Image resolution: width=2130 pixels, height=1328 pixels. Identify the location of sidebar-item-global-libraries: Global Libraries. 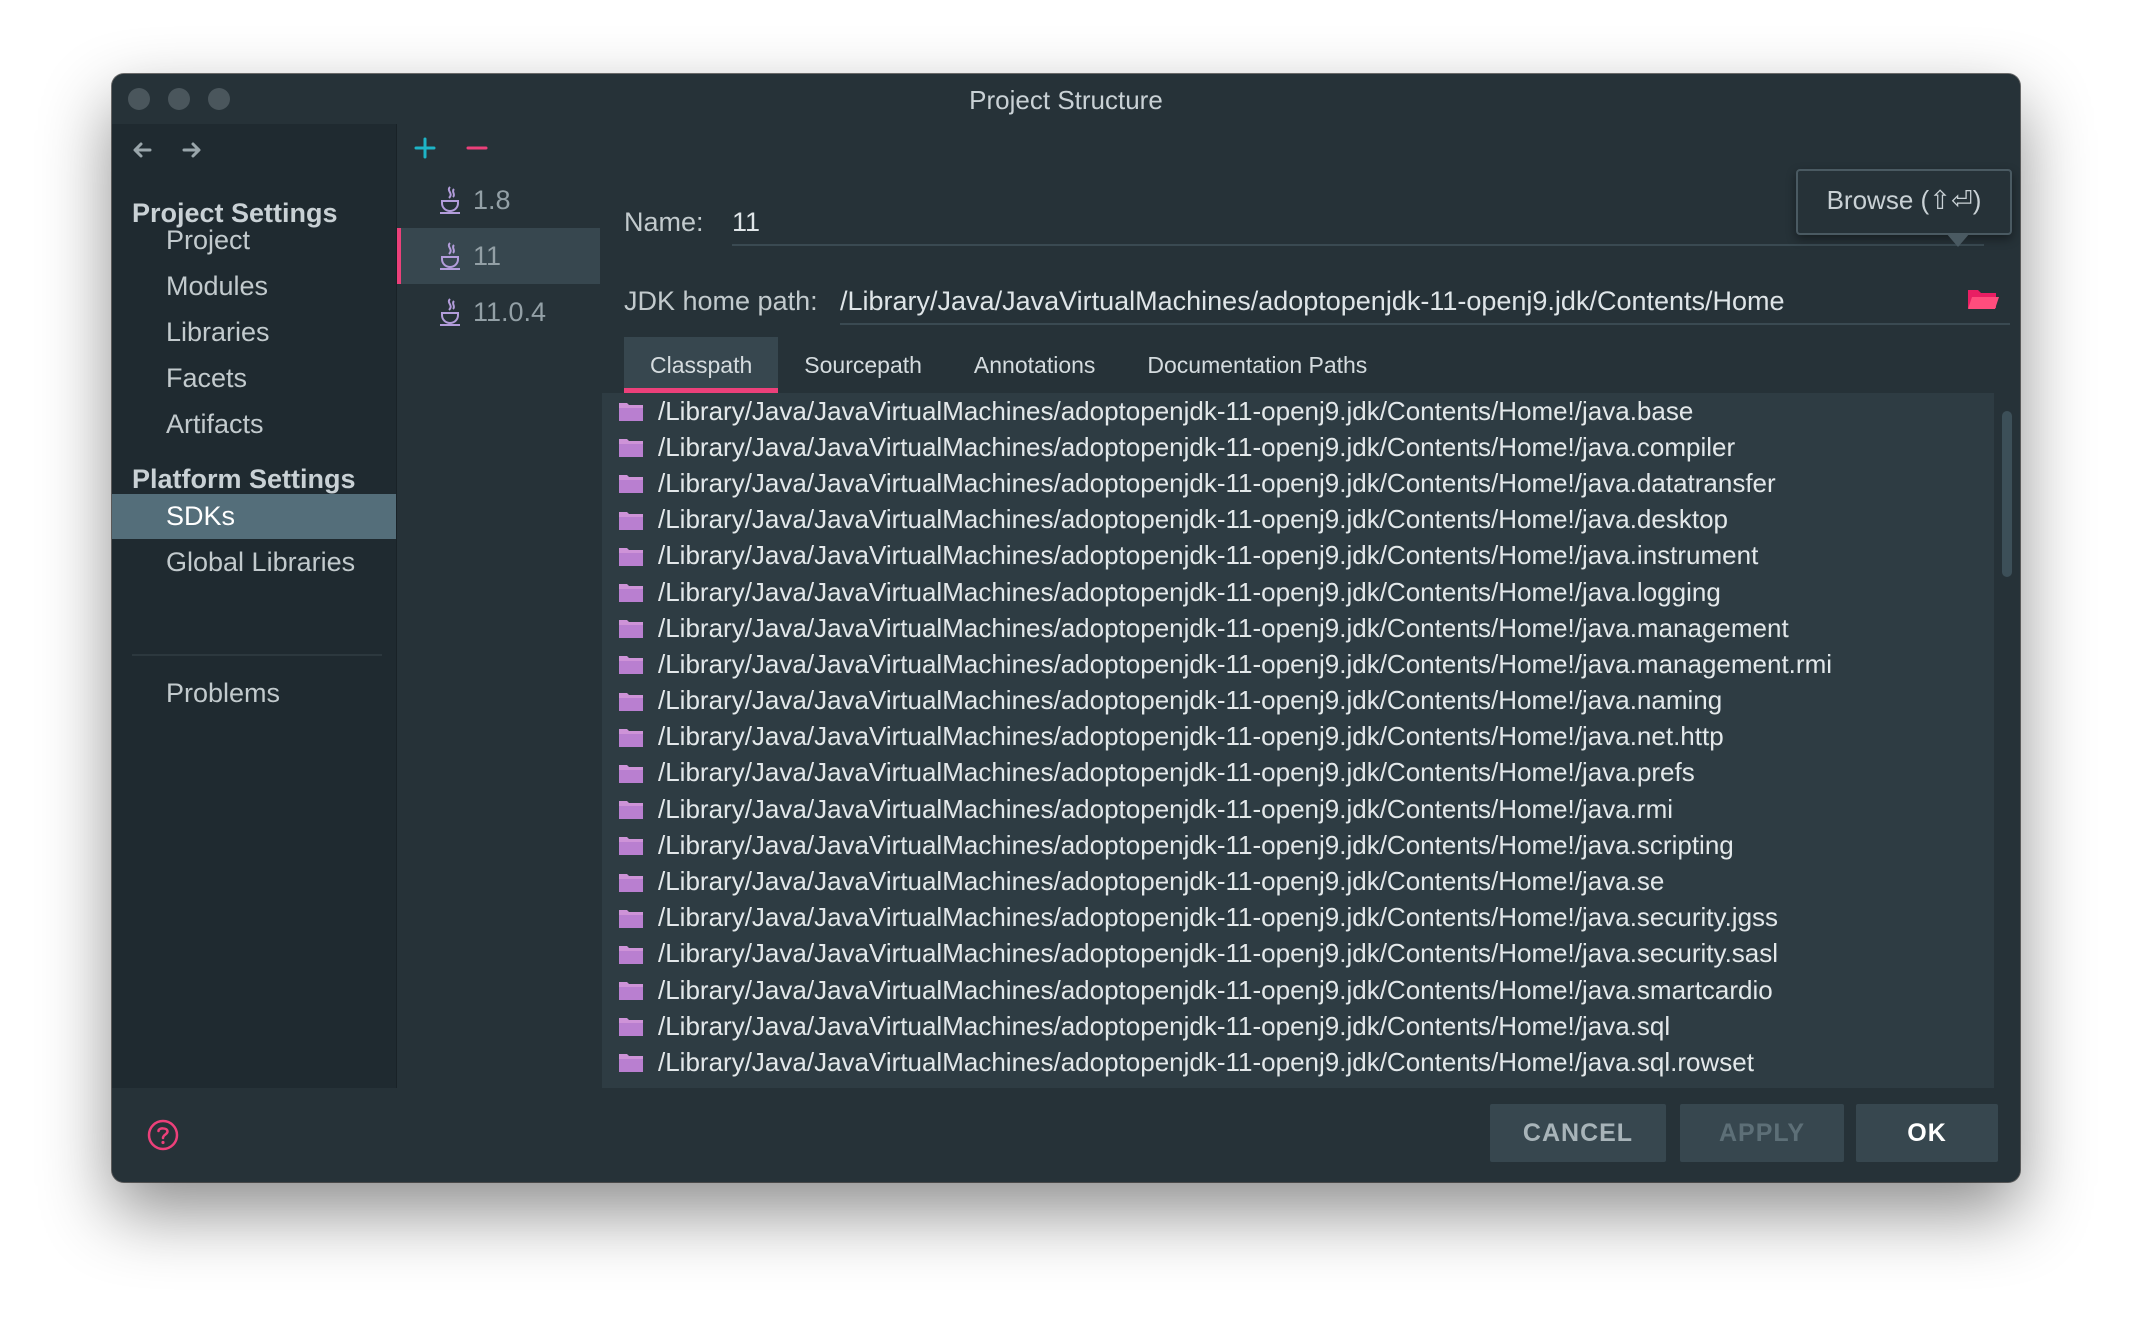
(254, 562).